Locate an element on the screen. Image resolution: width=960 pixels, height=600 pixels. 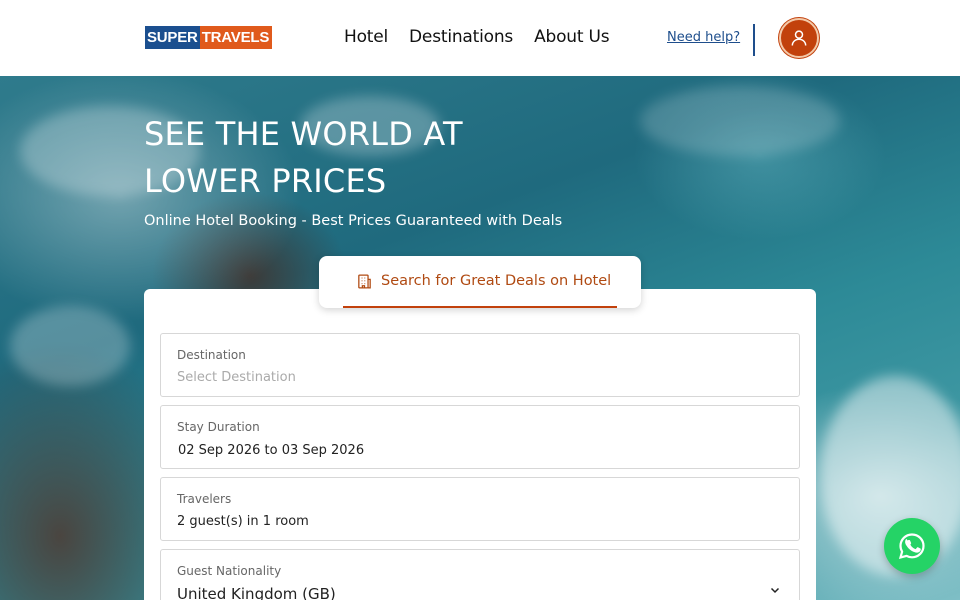
header-divider is located at coordinates (754, 40).